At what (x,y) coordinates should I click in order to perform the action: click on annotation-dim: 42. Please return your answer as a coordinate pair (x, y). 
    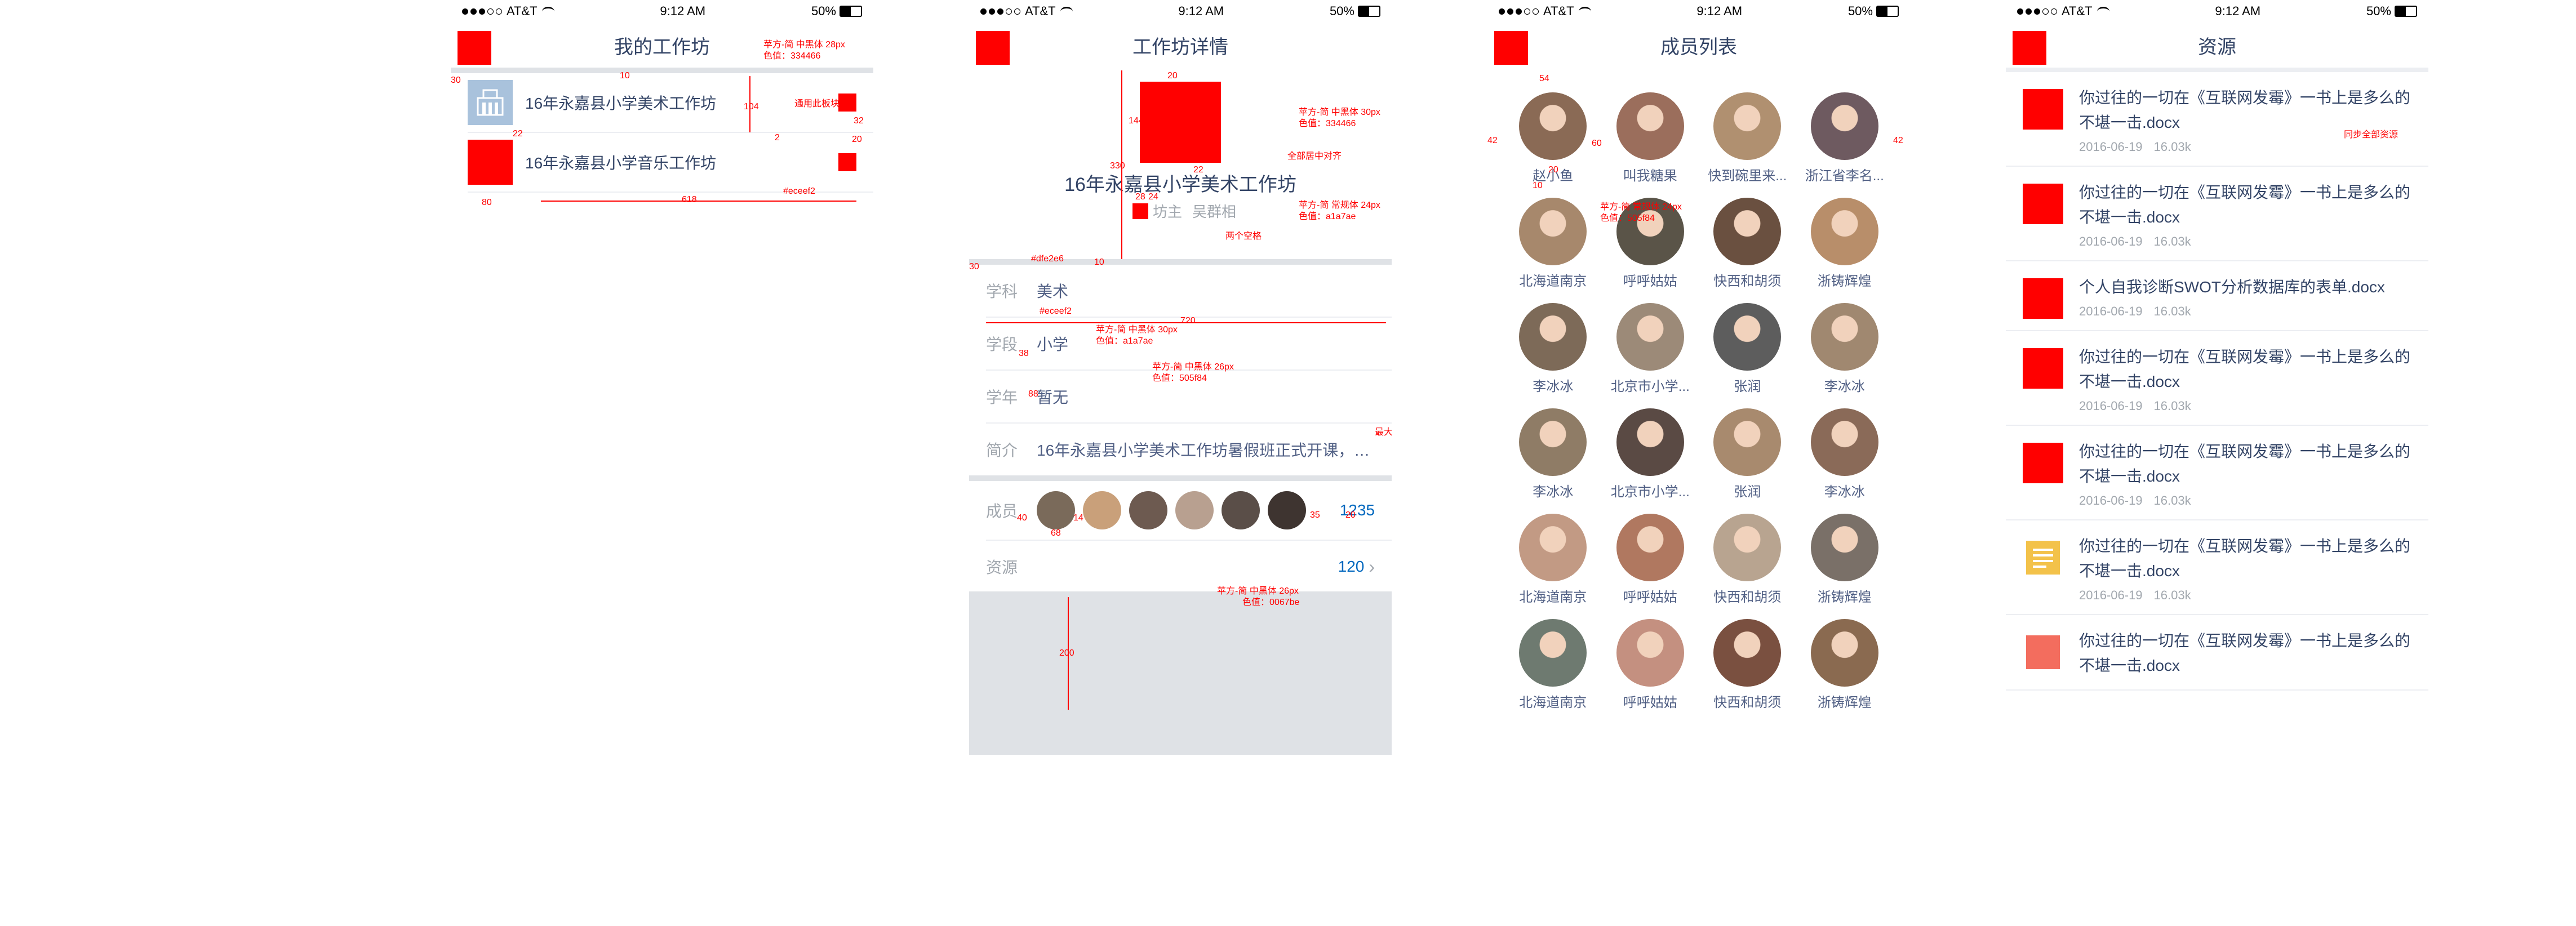
    Looking at the image, I should click on (1898, 140).